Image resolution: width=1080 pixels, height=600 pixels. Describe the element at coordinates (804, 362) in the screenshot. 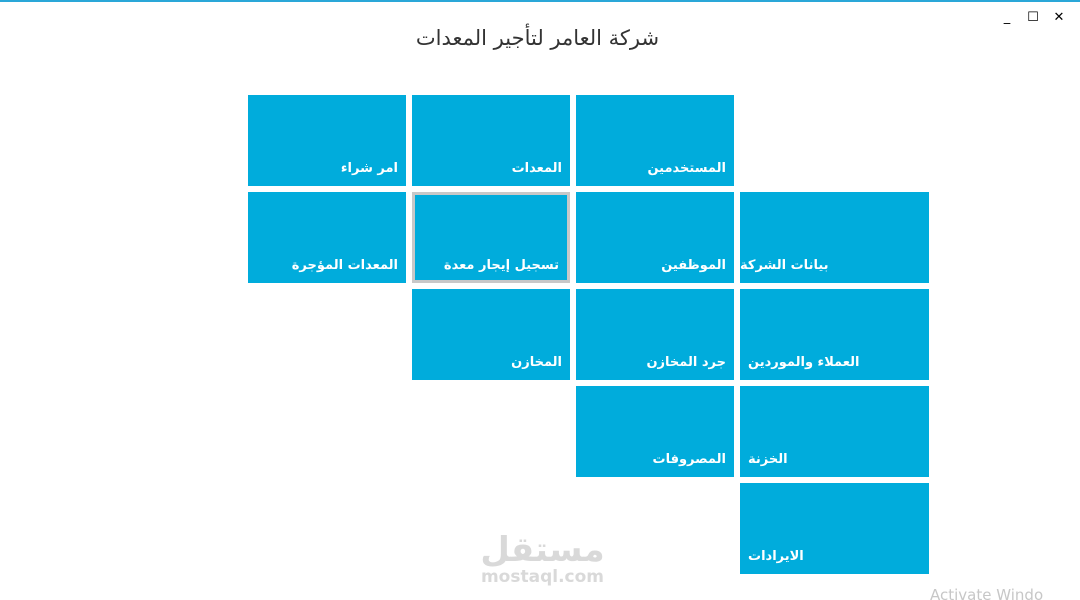

I see `tile-label: العملاء والموردين` at that location.